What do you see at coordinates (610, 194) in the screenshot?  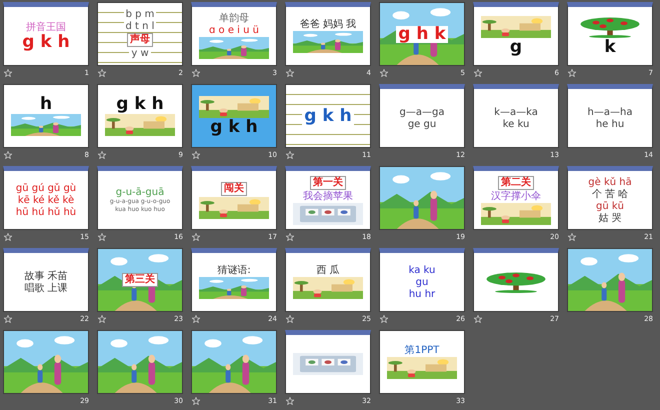 I see `slide-text: 个 苦 哈` at bounding box center [610, 194].